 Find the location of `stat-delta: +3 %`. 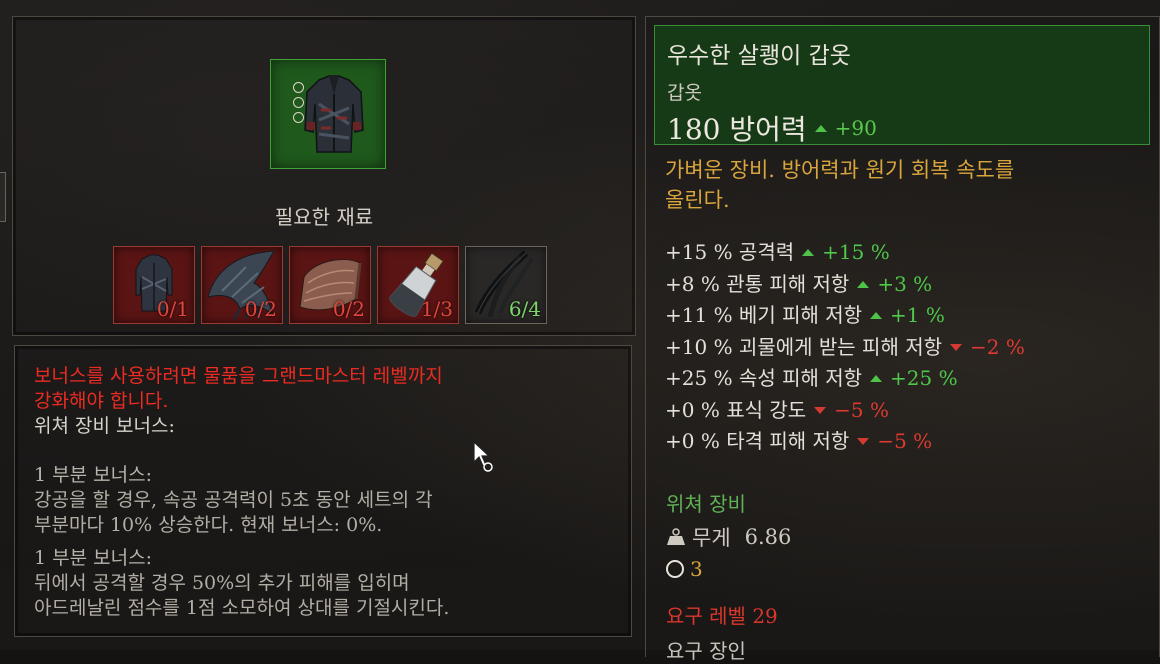

stat-delta: +3 % is located at coordinates (905, 283).